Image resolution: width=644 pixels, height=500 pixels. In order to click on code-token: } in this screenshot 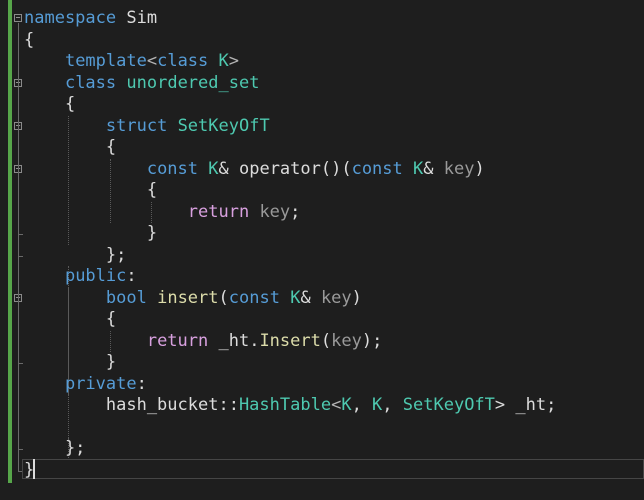, I will do `click(70, 362)`.